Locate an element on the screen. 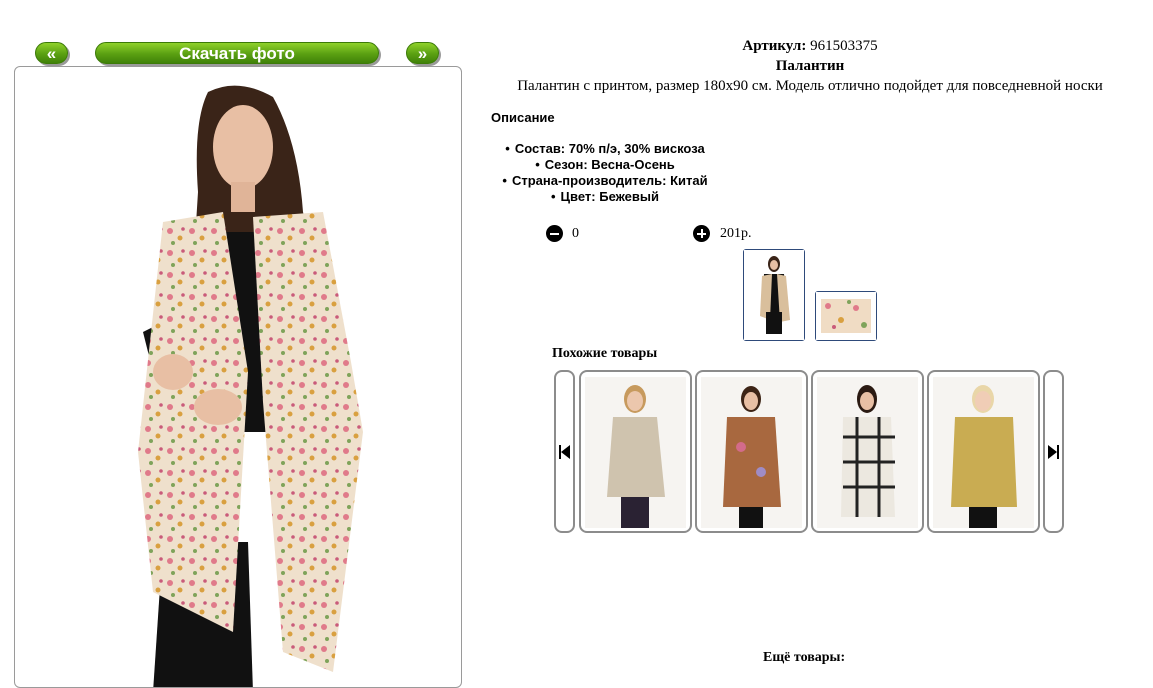 Image resolution: width=1153 pixels, height=688 pixels. similar-products-title: Похожие товары is located at coordinates (605, 353).